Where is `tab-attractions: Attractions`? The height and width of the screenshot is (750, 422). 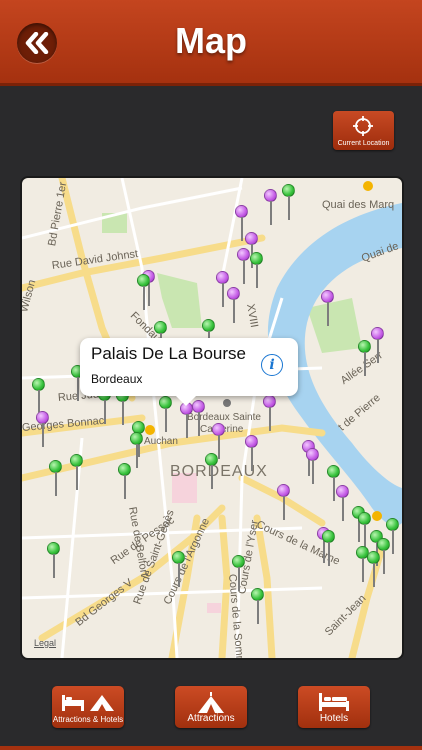
tab-attractions: Attractions is located at coordinates (211, 707).